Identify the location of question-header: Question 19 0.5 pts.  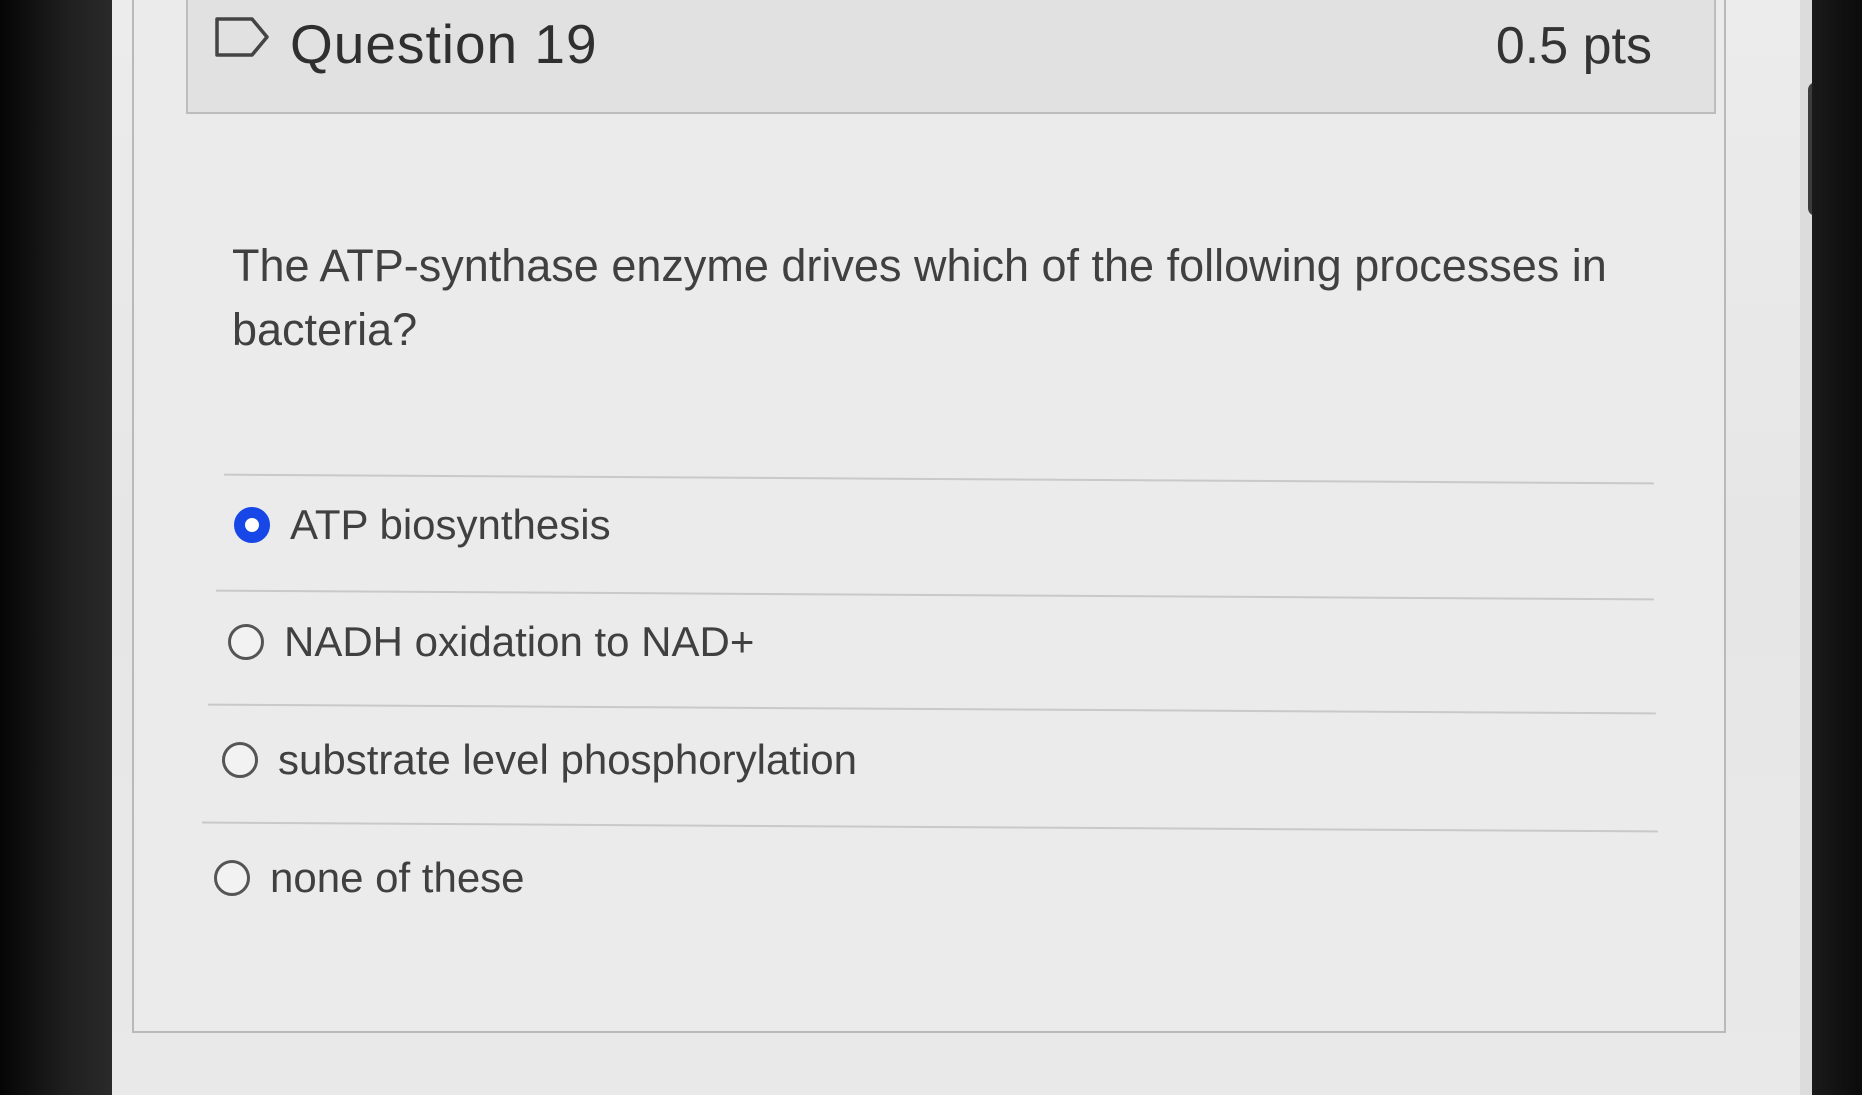
(951, 57).